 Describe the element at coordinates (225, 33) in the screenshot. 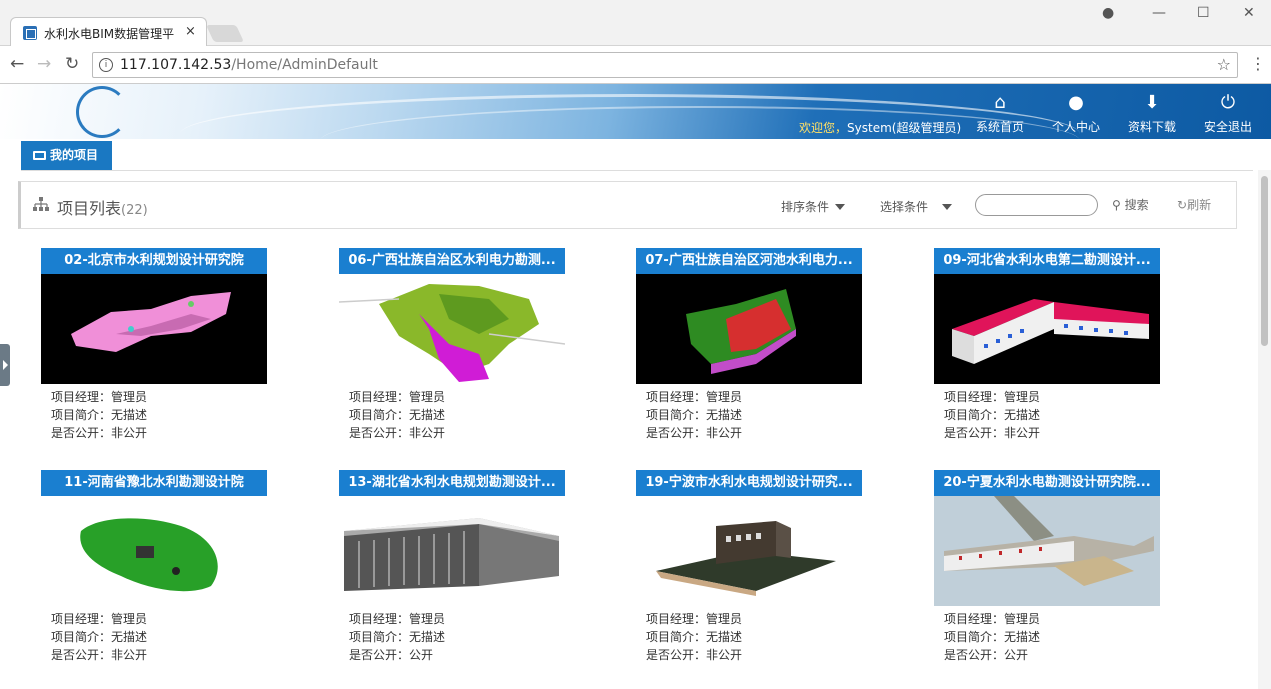

I see `new-tab-button` at that location.